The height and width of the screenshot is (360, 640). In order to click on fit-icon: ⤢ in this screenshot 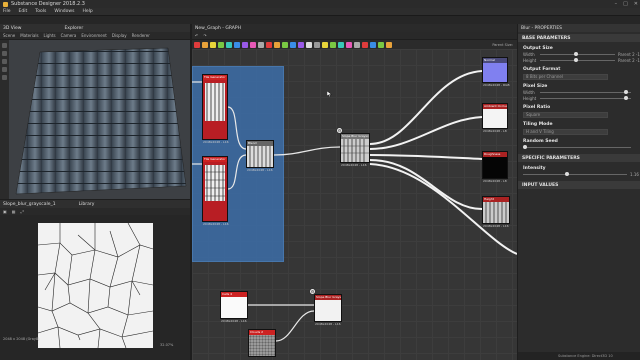, I will do `click(22, 211)`.